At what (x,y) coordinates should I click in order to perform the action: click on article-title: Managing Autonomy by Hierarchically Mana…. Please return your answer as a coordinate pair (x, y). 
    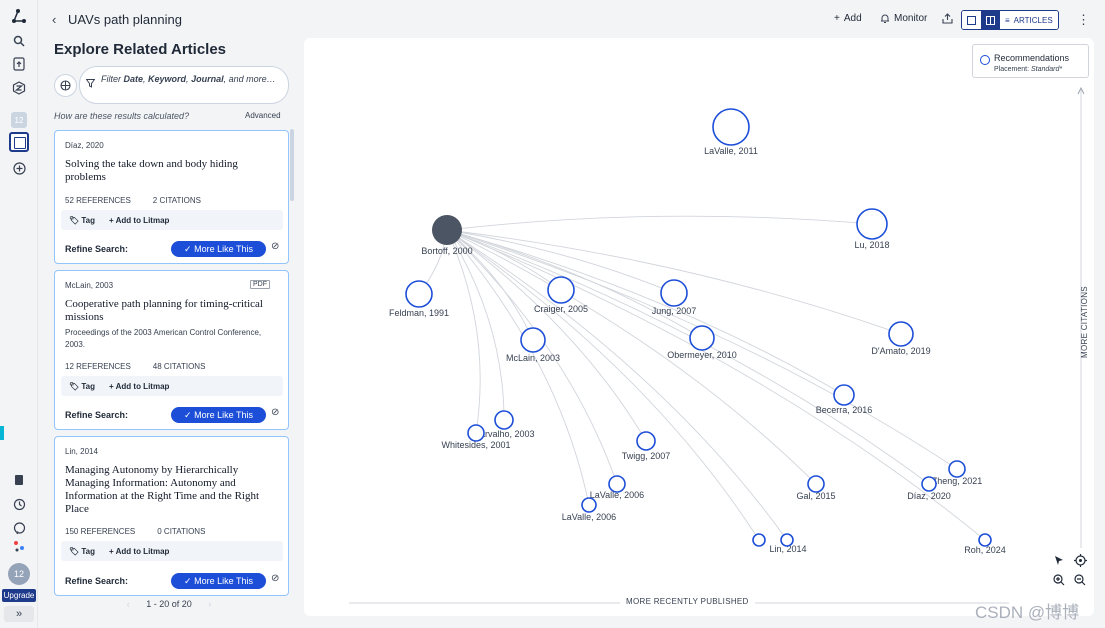
    Looking at the image, I should click on (168, 490).